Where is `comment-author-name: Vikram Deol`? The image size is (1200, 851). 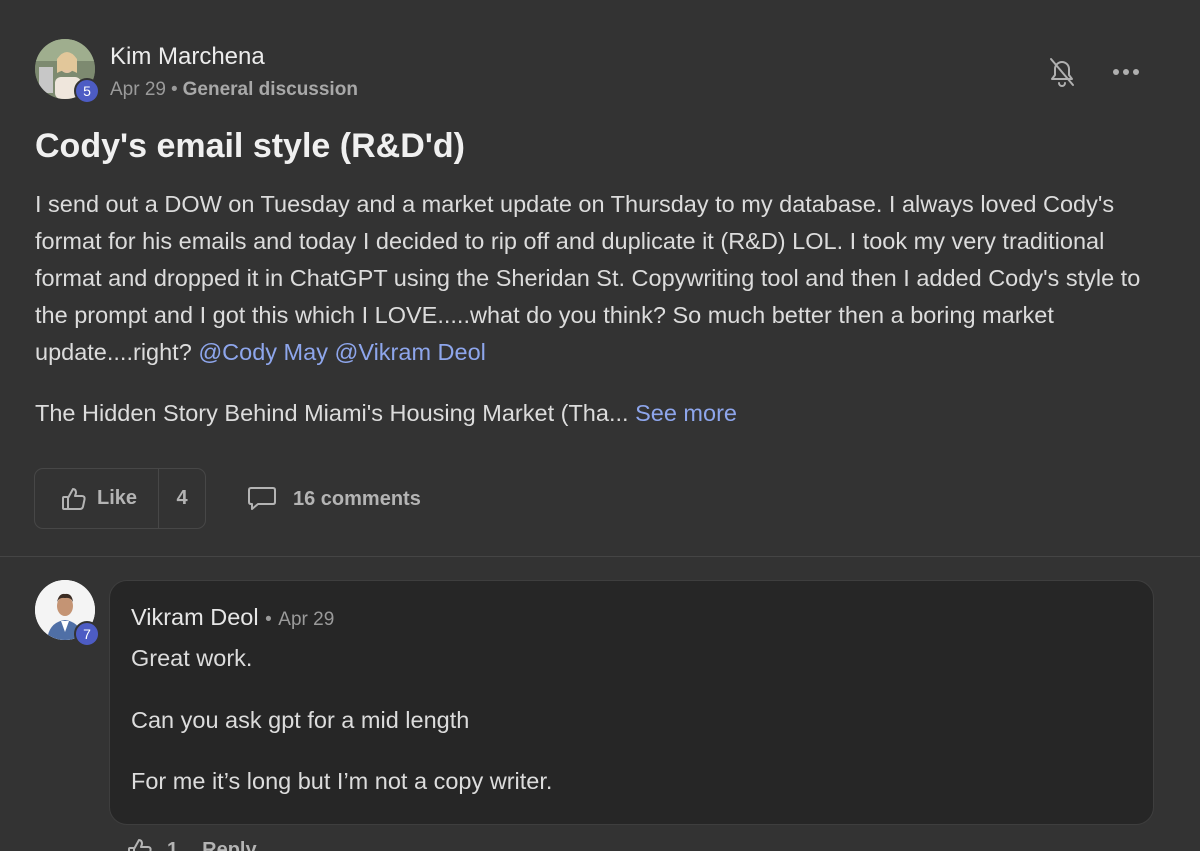 comment-author-name: Vikram Deol is located at coordinates (195, 617).